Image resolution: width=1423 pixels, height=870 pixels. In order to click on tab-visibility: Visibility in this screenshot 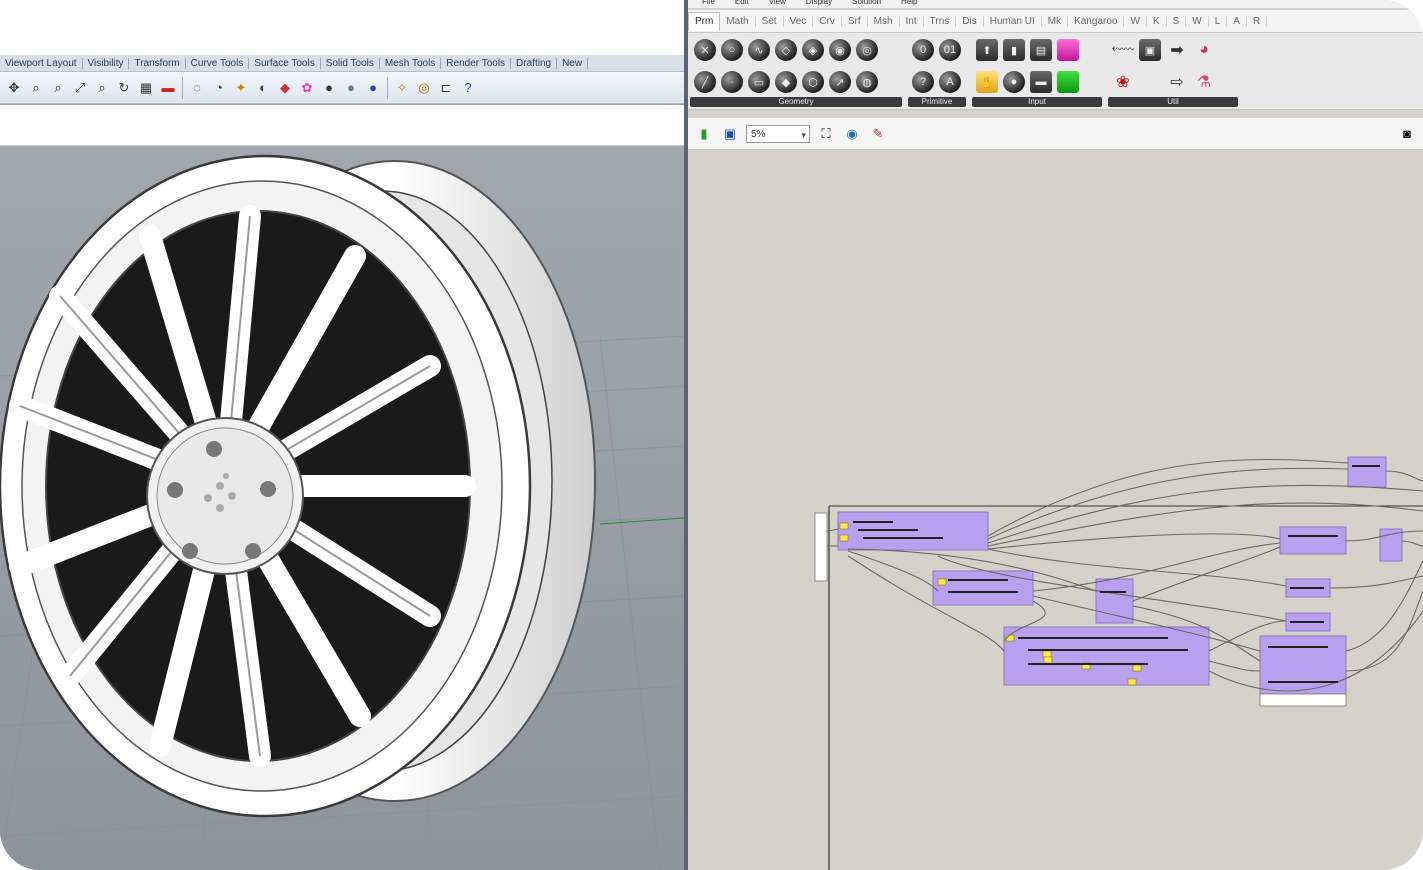, I will do `click(106, 63)`.